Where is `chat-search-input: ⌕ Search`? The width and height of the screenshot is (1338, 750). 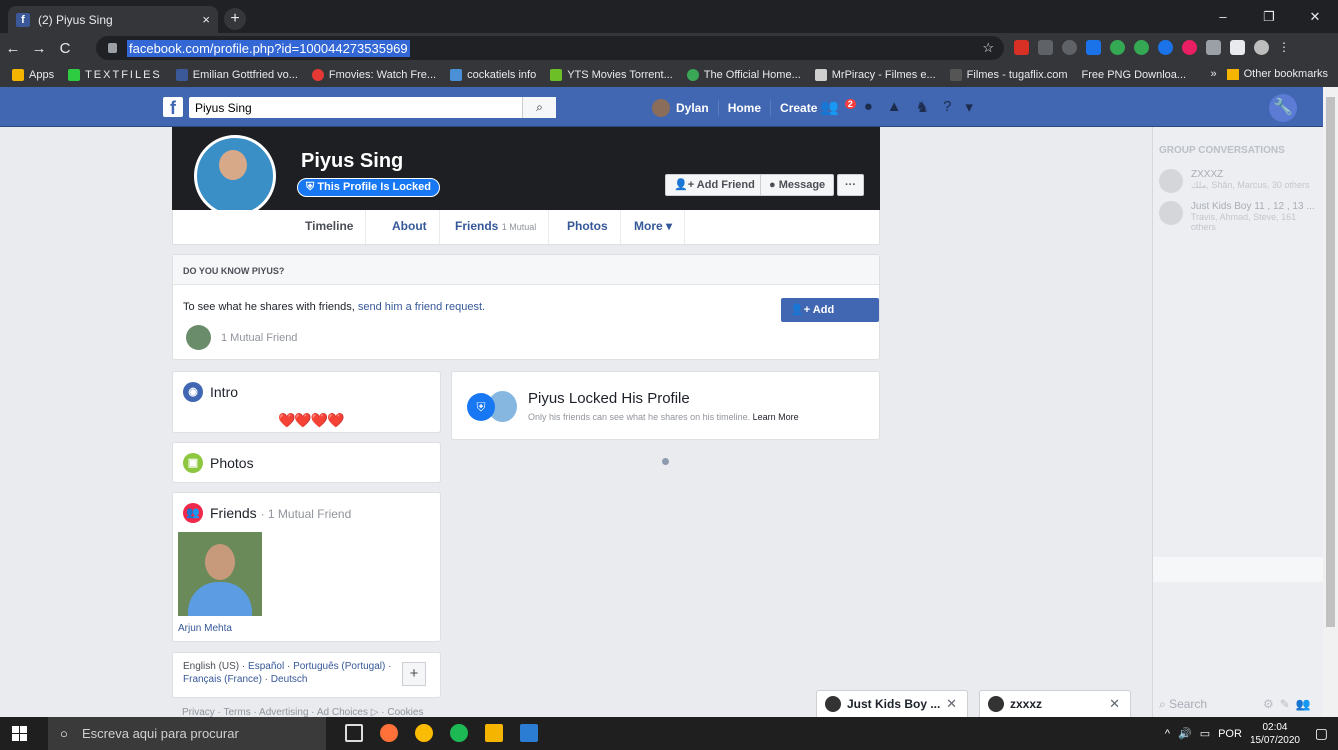
chat-search-input: ⌕ Search is located at coordinates (1183, 704).